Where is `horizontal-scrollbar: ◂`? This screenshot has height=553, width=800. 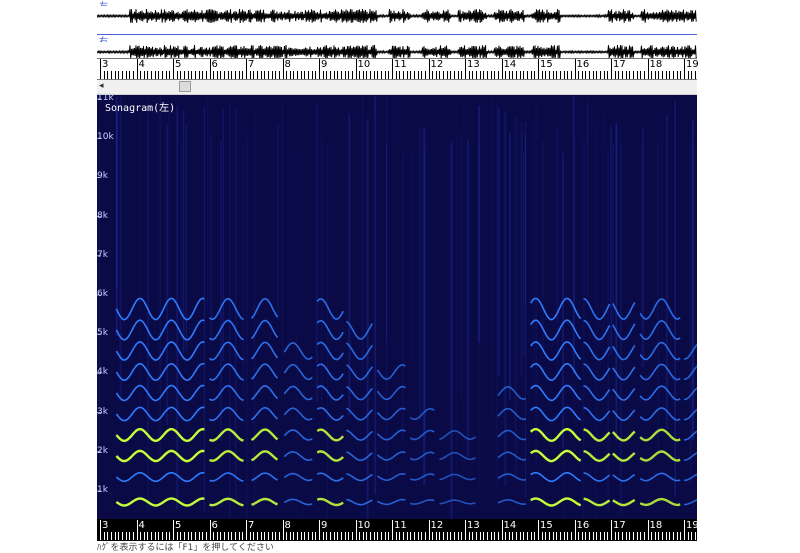
horizontal-scrollbar: ◂ is located at coordinates (397, 87).